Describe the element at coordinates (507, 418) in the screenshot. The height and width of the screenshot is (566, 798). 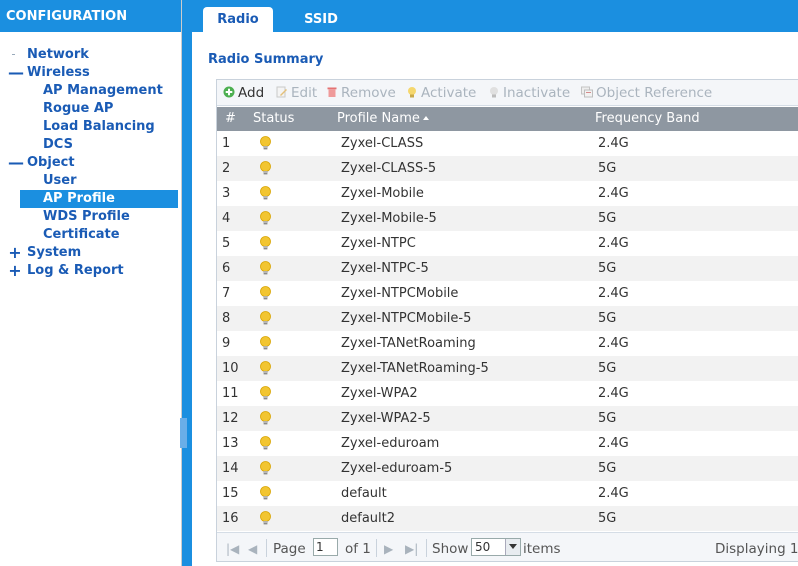
I see `table-row: 12 Zyxel-WPA2-5 5G` at that location.